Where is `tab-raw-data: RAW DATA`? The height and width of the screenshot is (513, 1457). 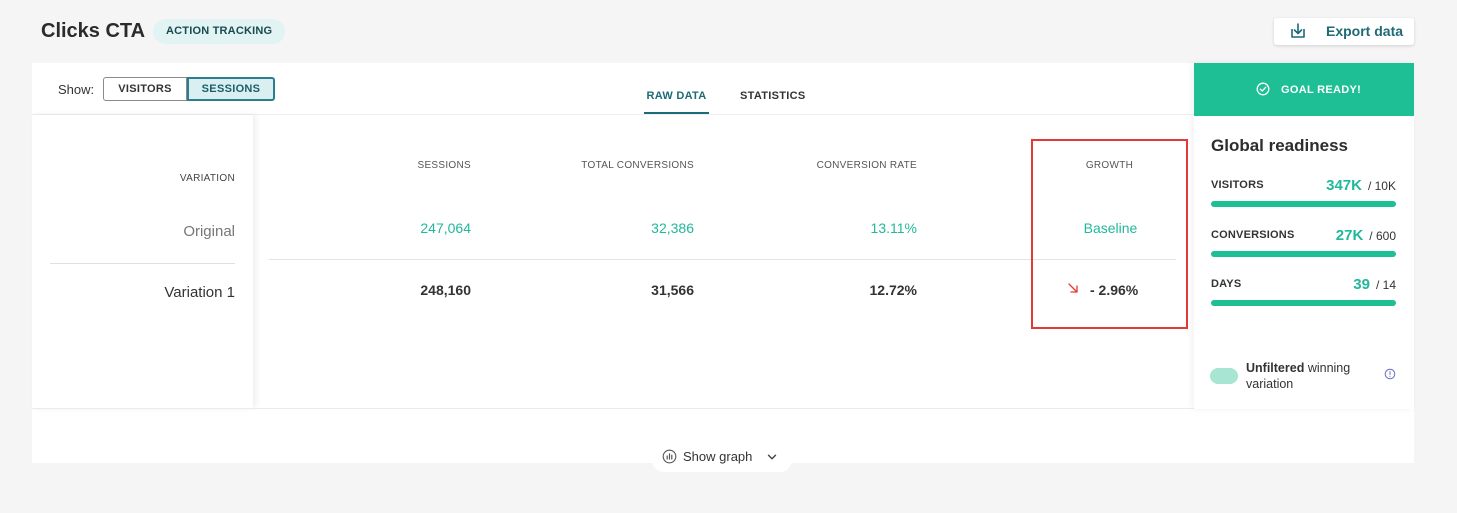
tab-raw-data: RAW DATA is located at coordinates (676, 96).